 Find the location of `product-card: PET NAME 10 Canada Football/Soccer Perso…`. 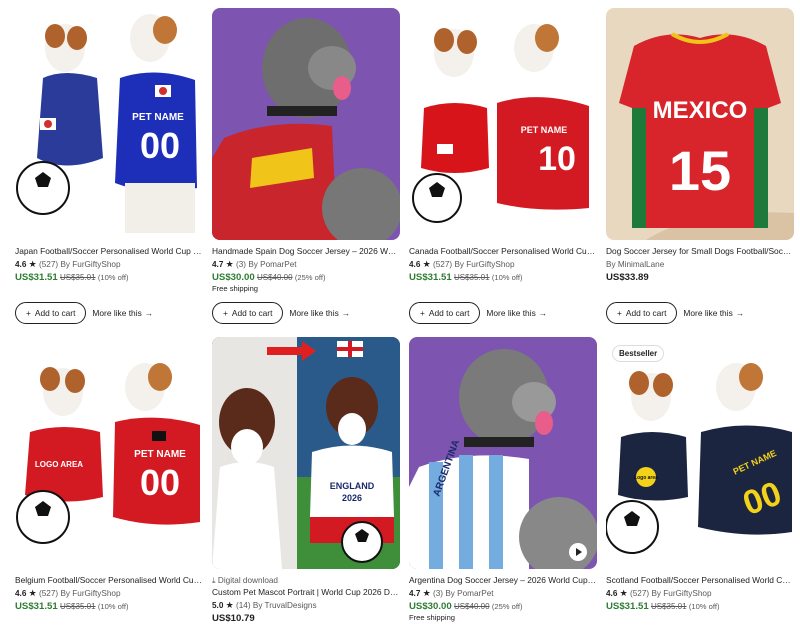

product-card: PET NAME 10 Canada Football/Soccer Perso… is located at coordinates (503, 166).